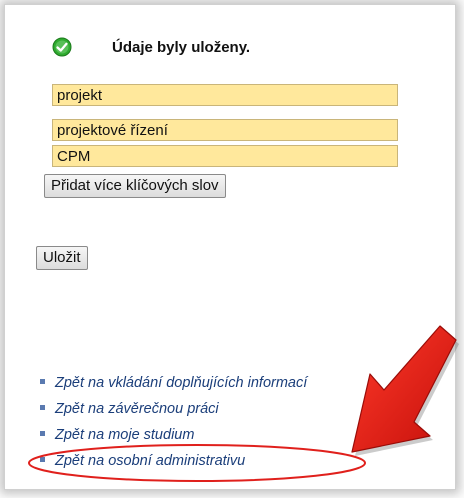 The image size is (464, 498). I want to click on link-back-to-personal-administration: Zpět na osobní administrativu, so click(150, 461).